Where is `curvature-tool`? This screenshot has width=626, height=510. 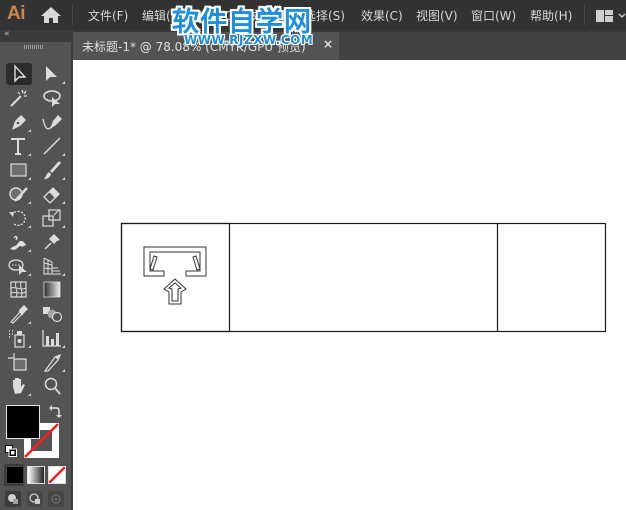
curvature-tool is located at coordinates (53, 122).